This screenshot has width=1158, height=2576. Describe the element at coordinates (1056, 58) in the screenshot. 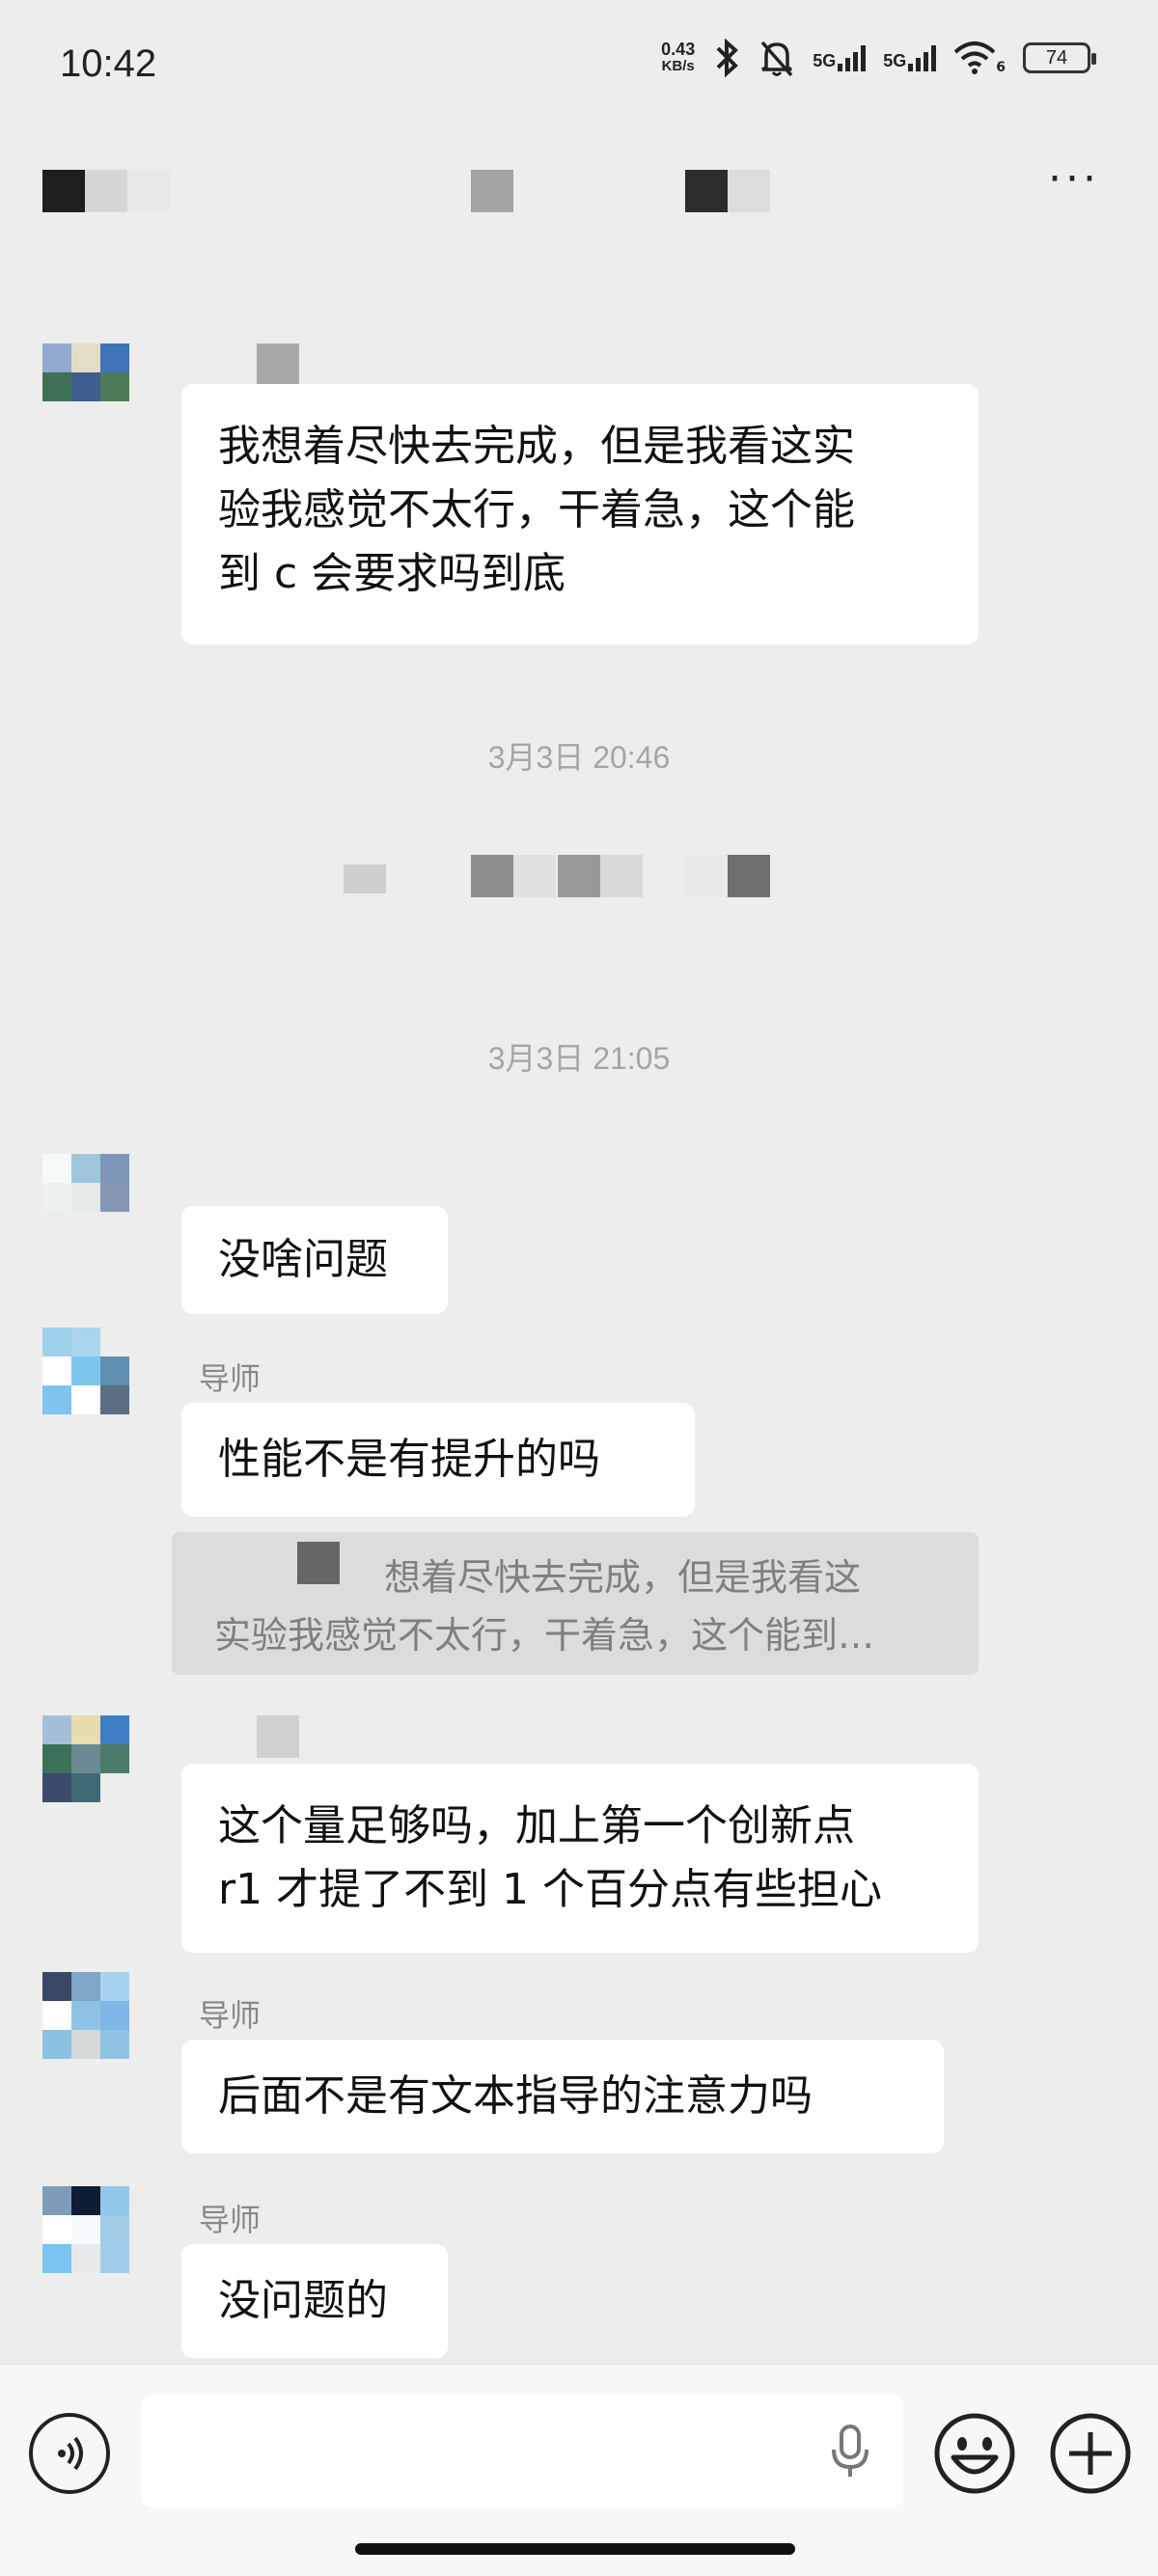

I see `battery-level: 74` at that location.